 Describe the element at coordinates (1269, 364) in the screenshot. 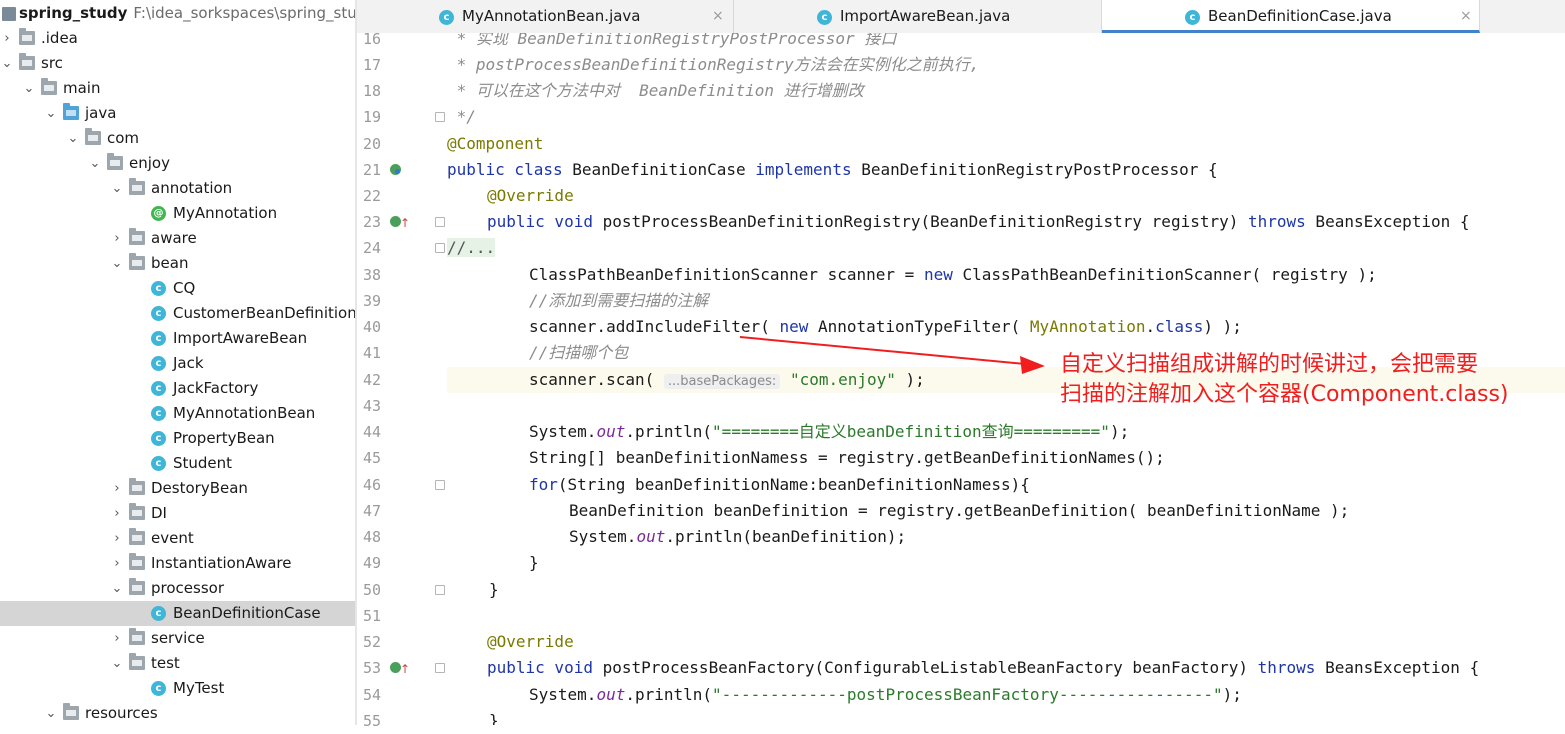

I see `callout-line-1: 自定义扫描组成讲解的时候讲过，会把需要` at that location.